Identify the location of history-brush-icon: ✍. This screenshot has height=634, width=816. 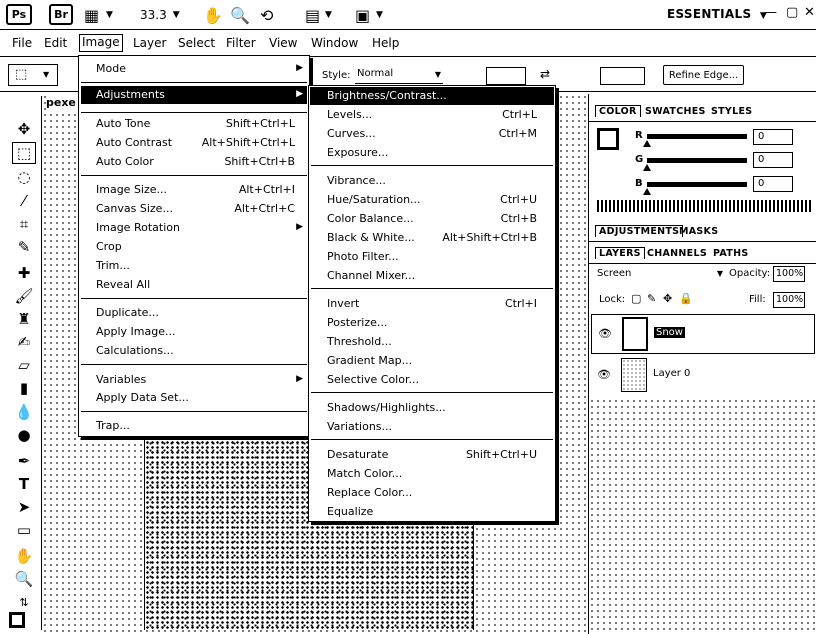
(24, 342).